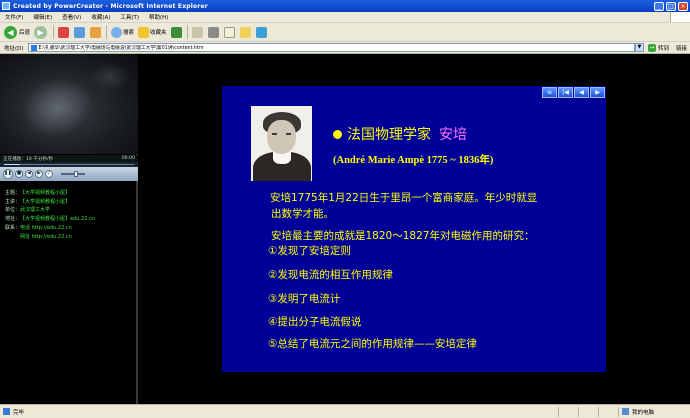  I want to click on seek-fill, so click(12, 164).